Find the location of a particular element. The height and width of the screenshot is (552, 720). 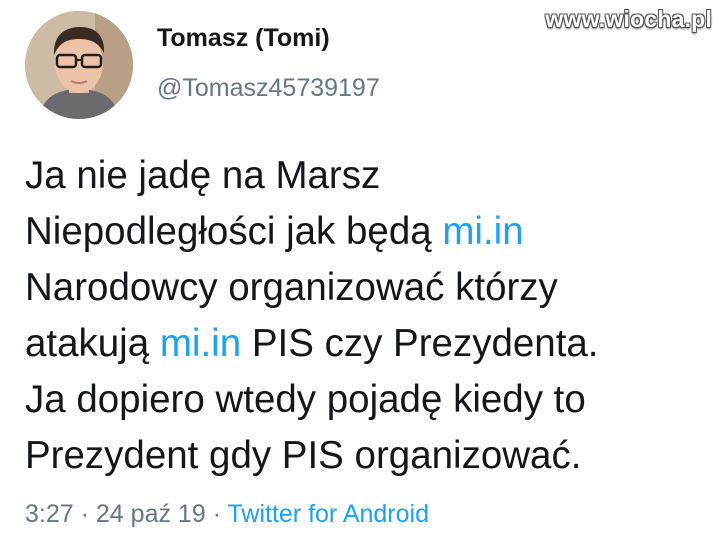

author-display-name: Tomasz (Tomi) is located at coordinates (243, 38).